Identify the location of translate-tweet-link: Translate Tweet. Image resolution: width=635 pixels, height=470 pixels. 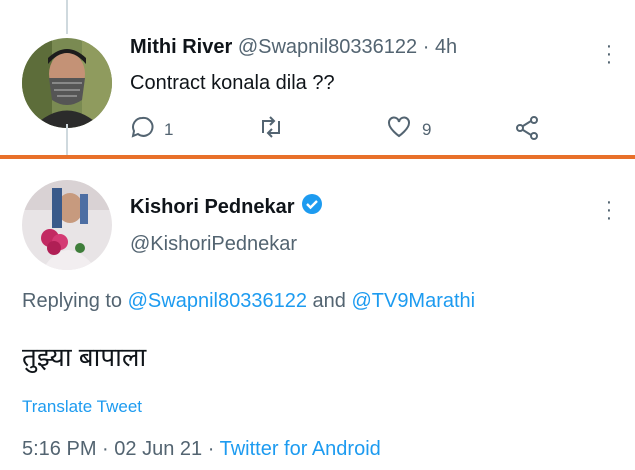
(82, 407).